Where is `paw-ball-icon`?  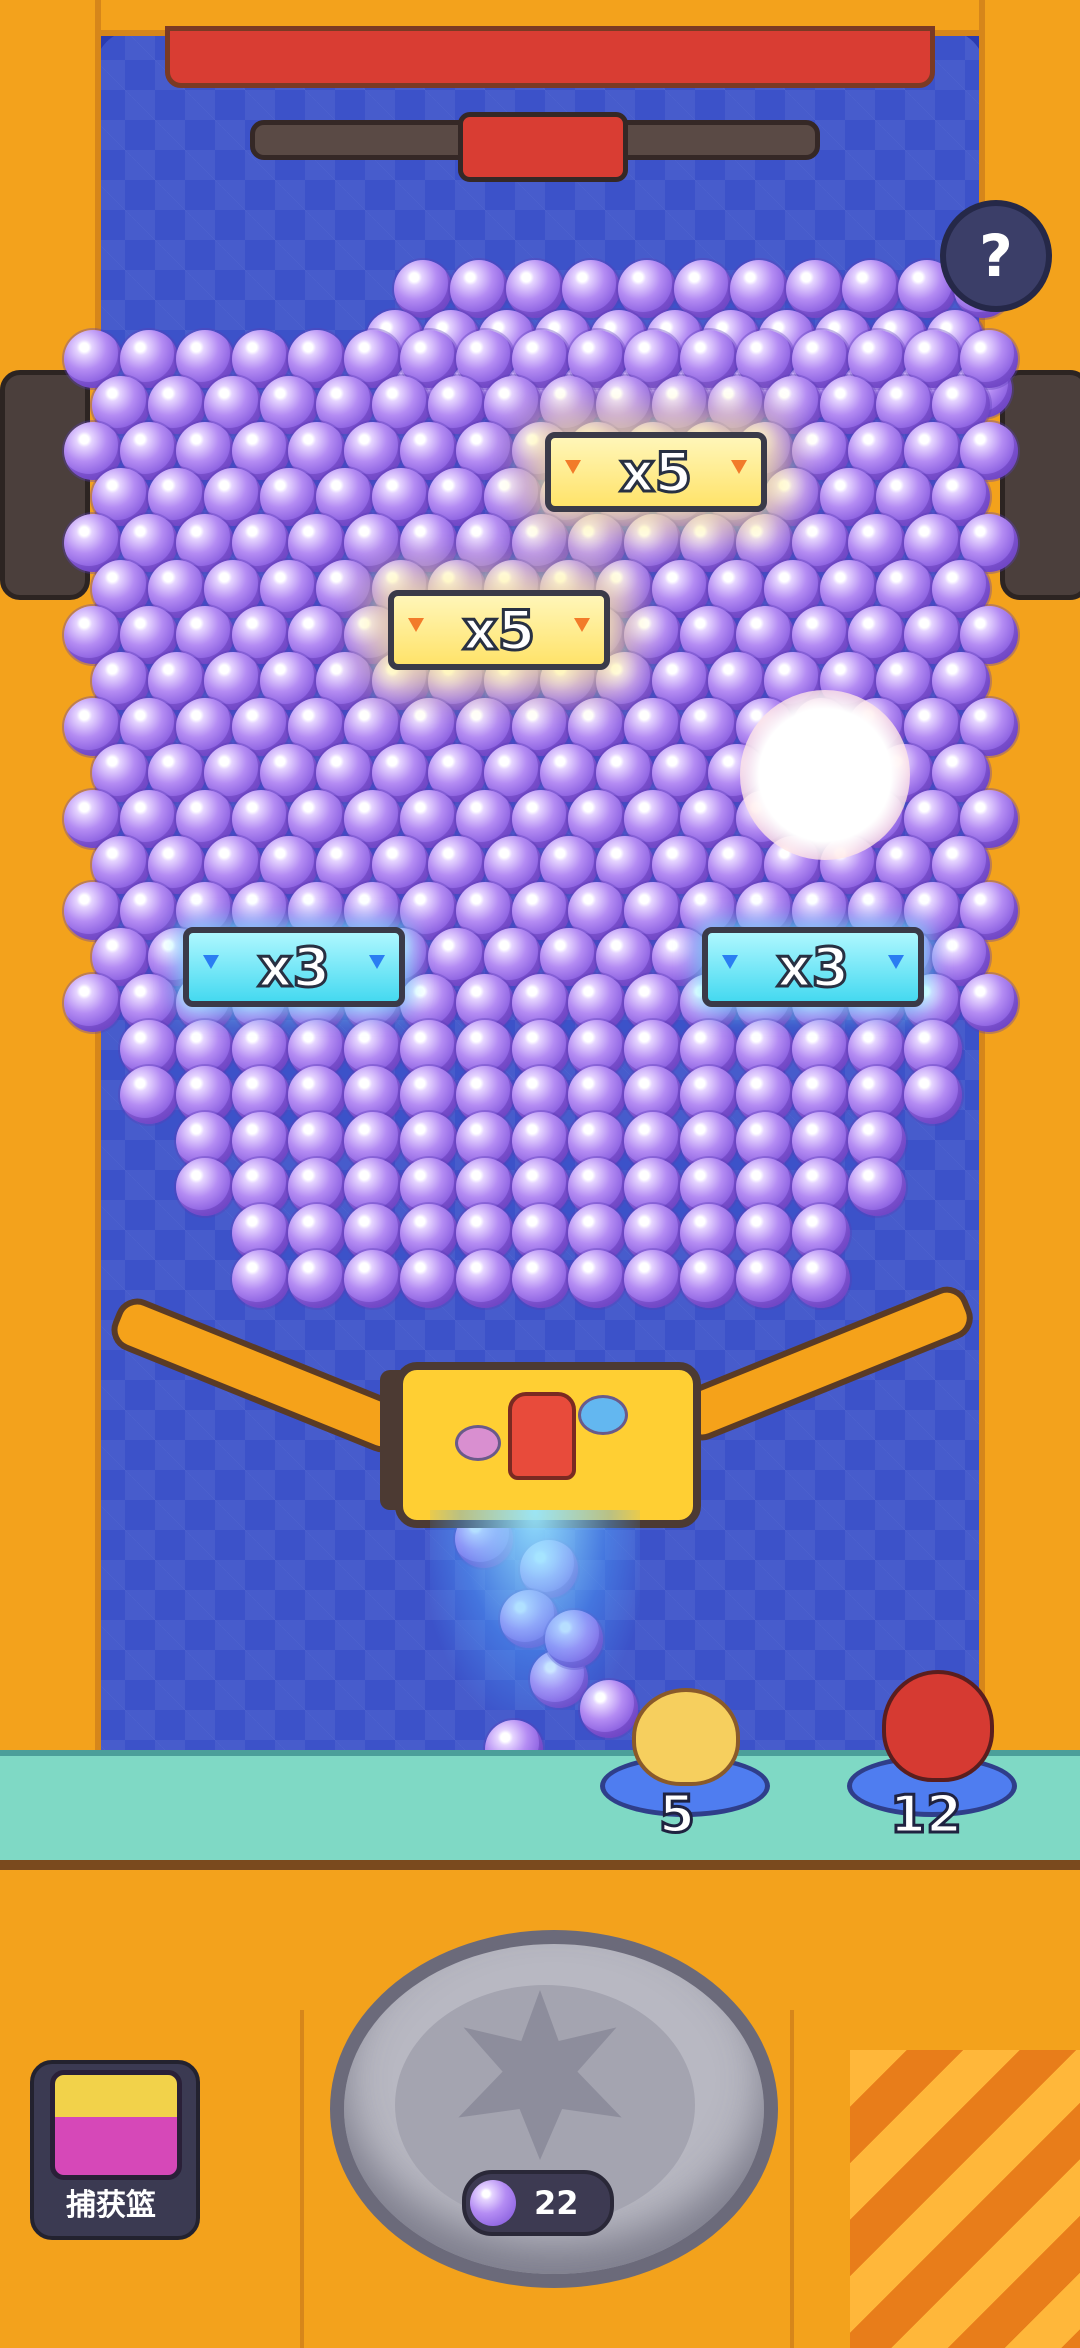 paw-ball-icon is located at coordinates (493, 2203).